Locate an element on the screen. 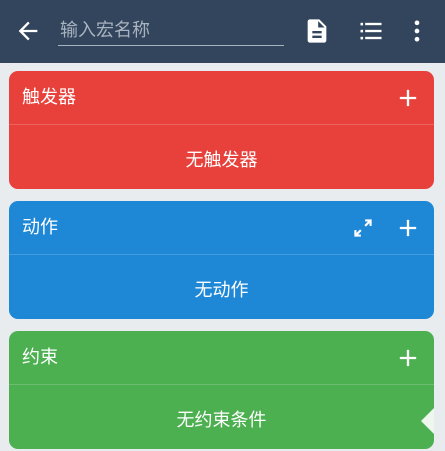  document-button is located at coordinates (317, 31).